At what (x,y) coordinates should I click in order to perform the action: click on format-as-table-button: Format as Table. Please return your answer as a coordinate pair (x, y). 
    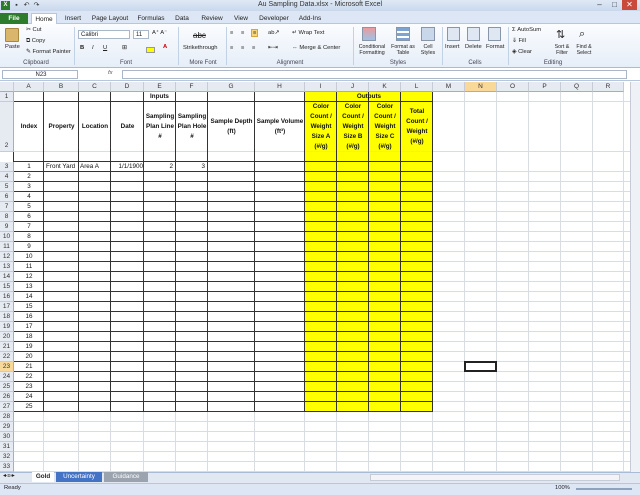
    Looking at the image, I should click on (403, 50).